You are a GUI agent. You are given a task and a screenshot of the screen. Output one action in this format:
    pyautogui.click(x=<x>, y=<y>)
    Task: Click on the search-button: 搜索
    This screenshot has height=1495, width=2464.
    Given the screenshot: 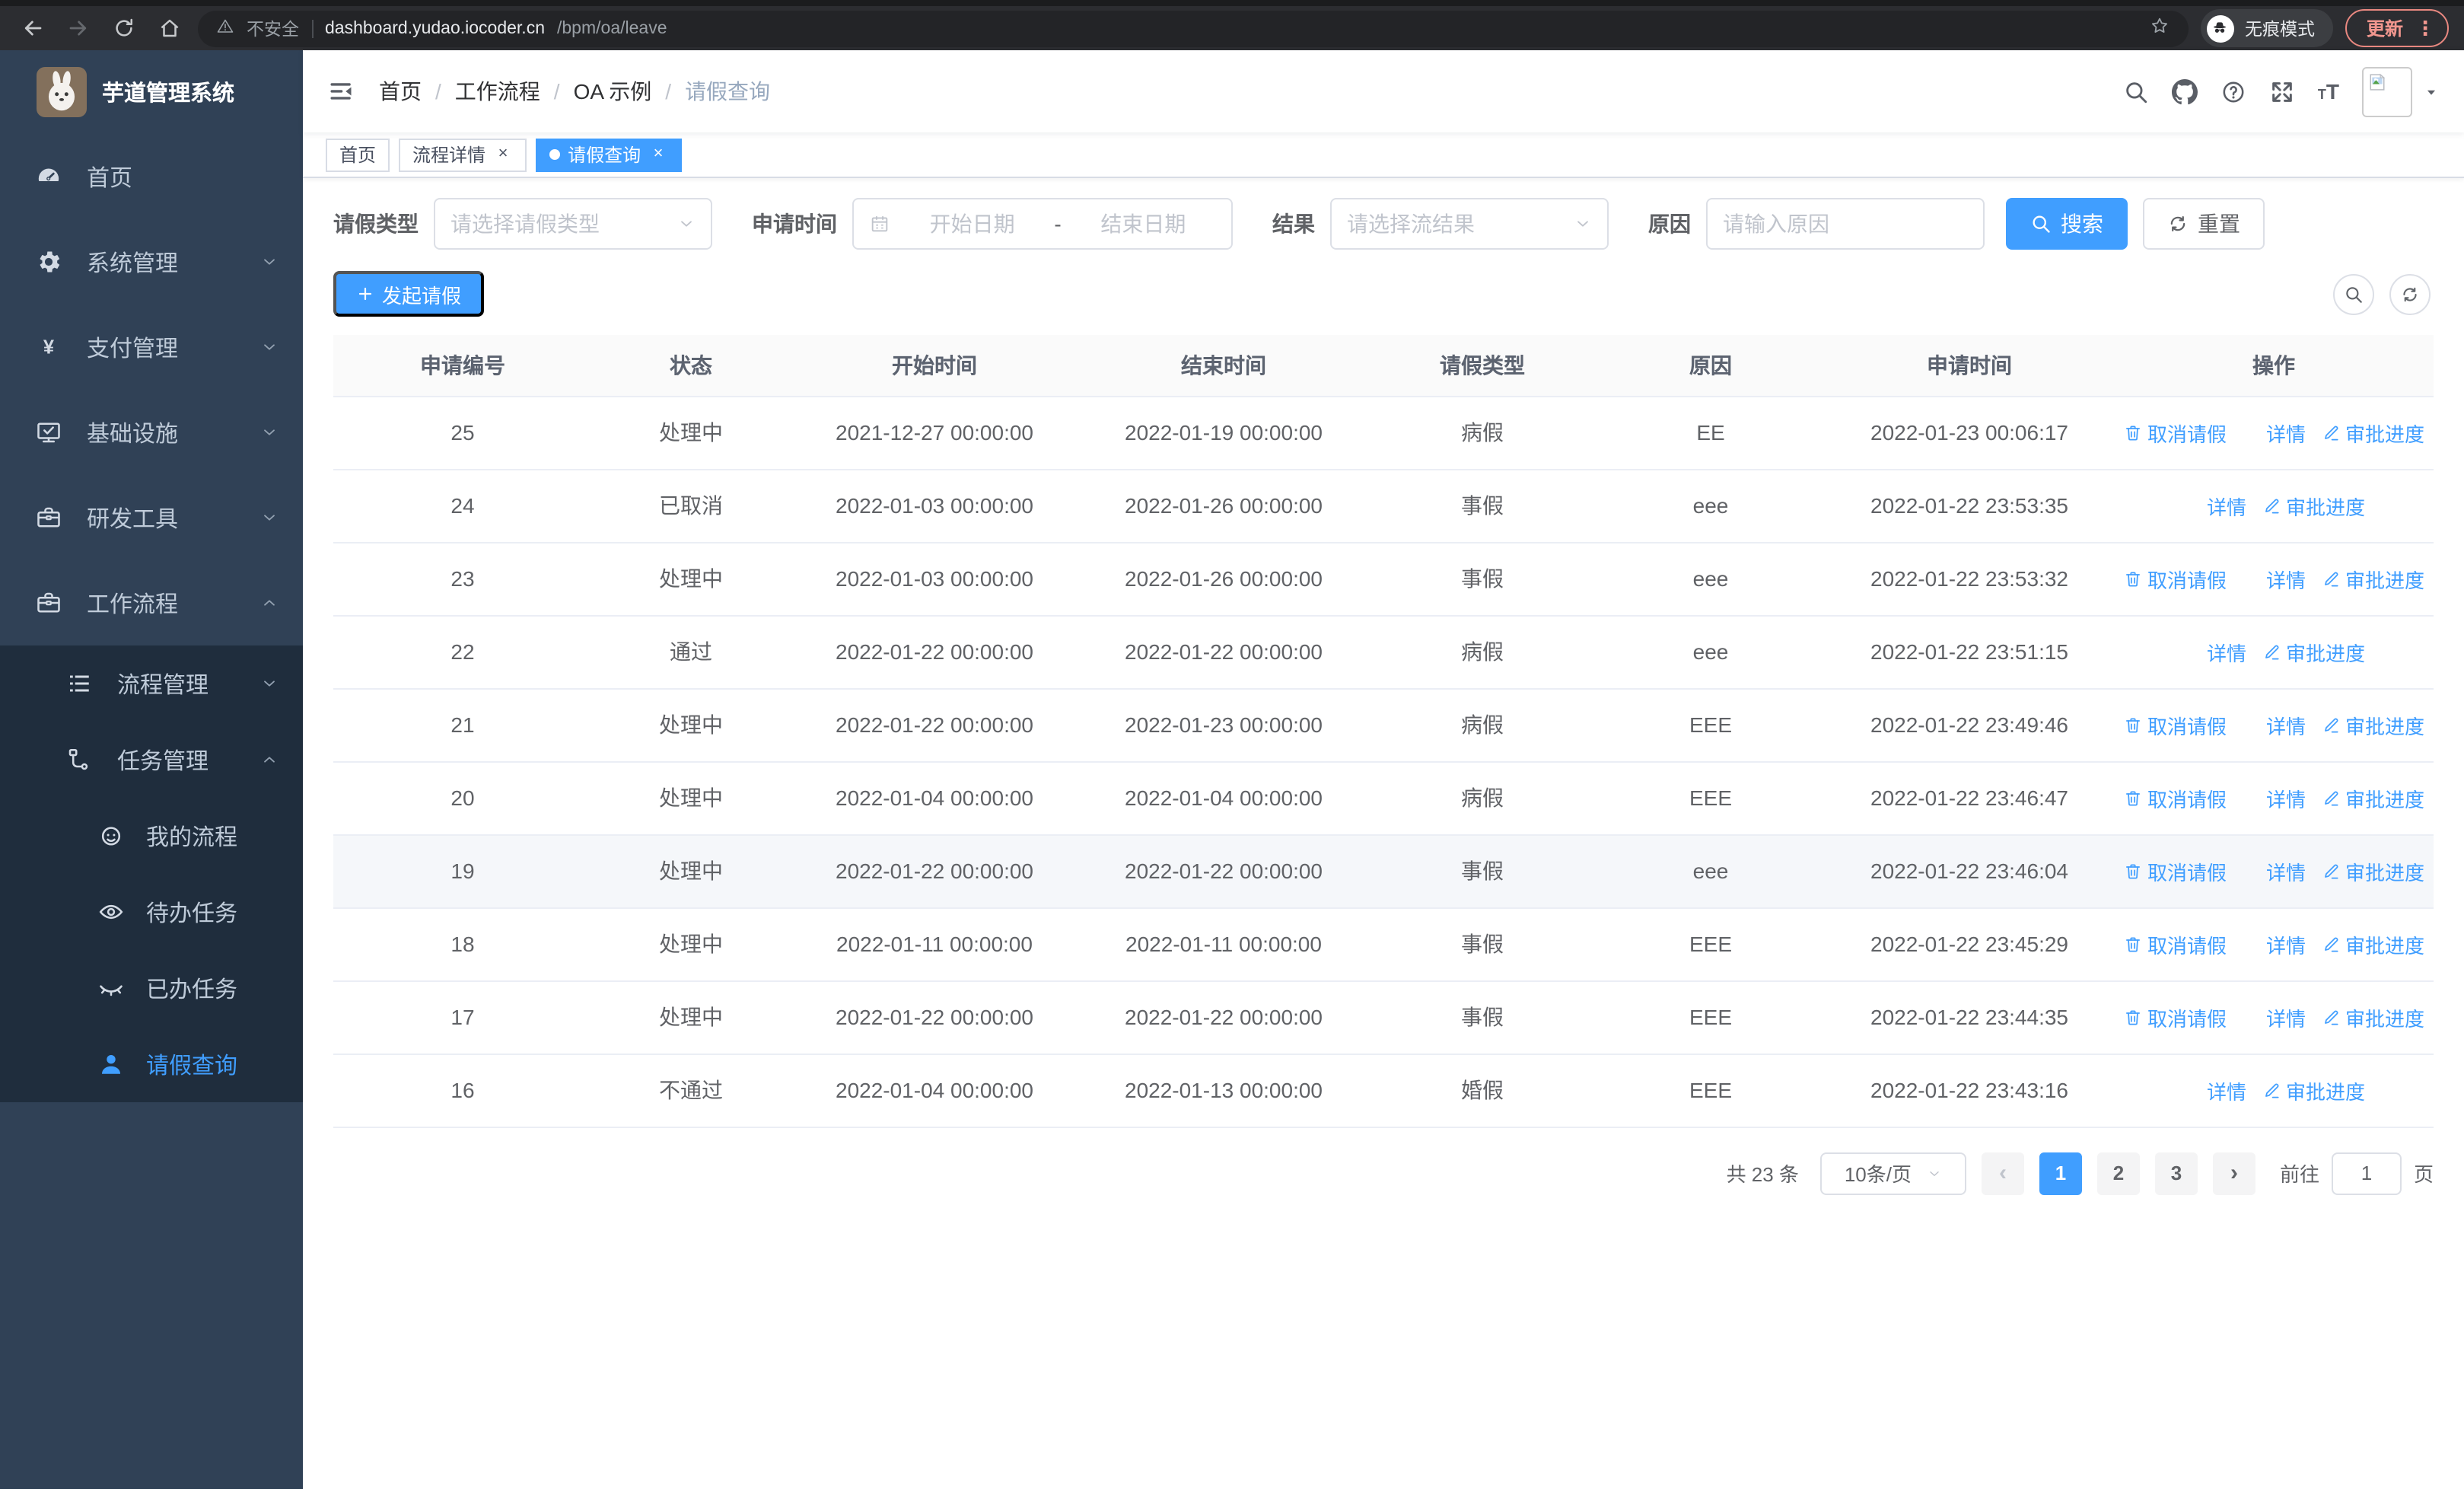 What is the action you would take?
    pyautogui.click(x=2067, y=224)
    